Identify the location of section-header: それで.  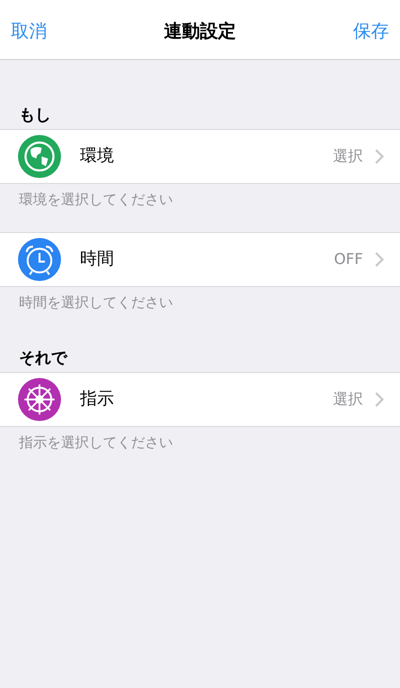
(43, 358).